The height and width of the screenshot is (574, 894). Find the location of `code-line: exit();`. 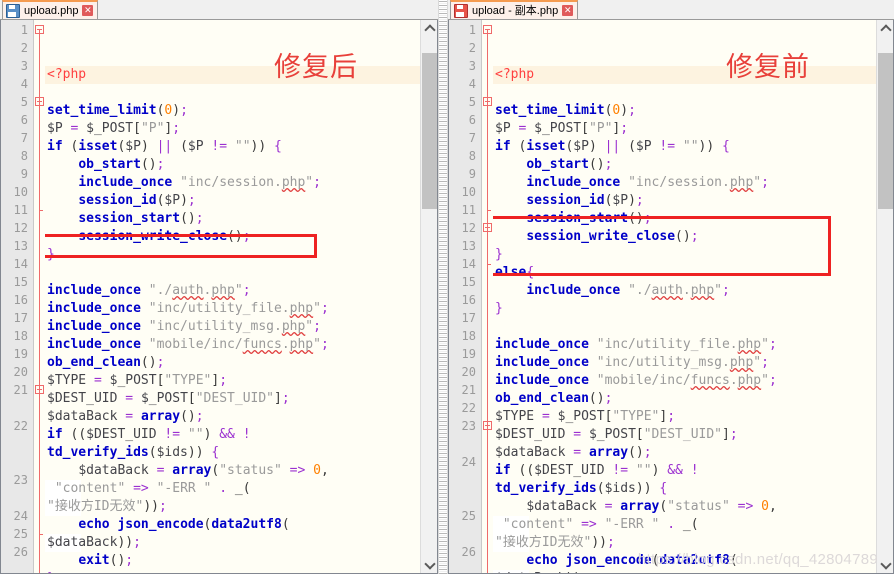

code-line: exit(); is located at coordinates (232, 561).